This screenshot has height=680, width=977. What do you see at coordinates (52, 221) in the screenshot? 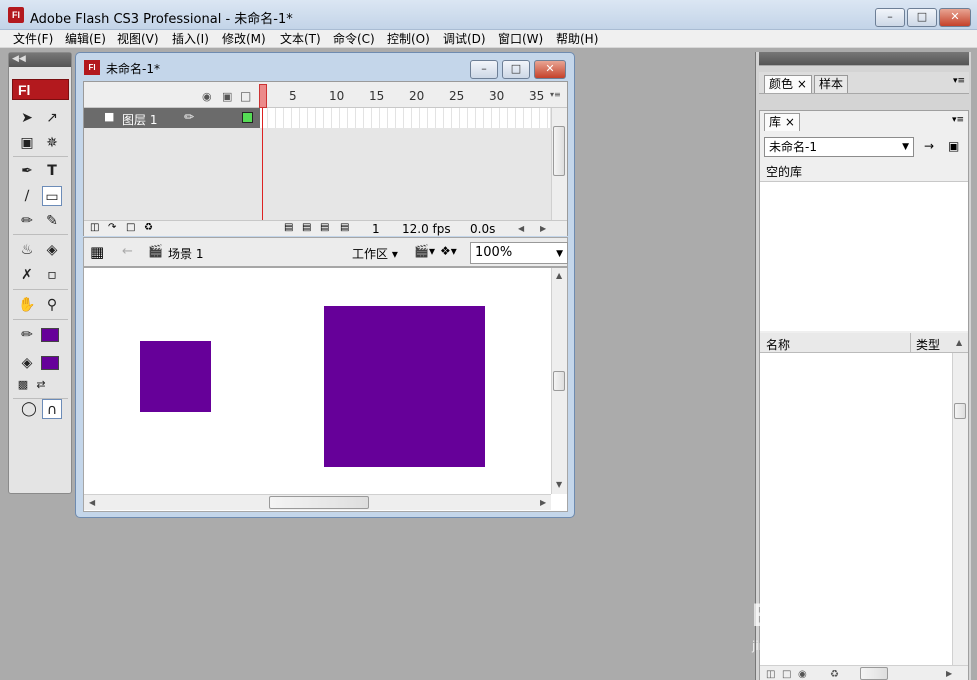
I see `brush-tool-icon: ✎` at bounding box center [52, 221].